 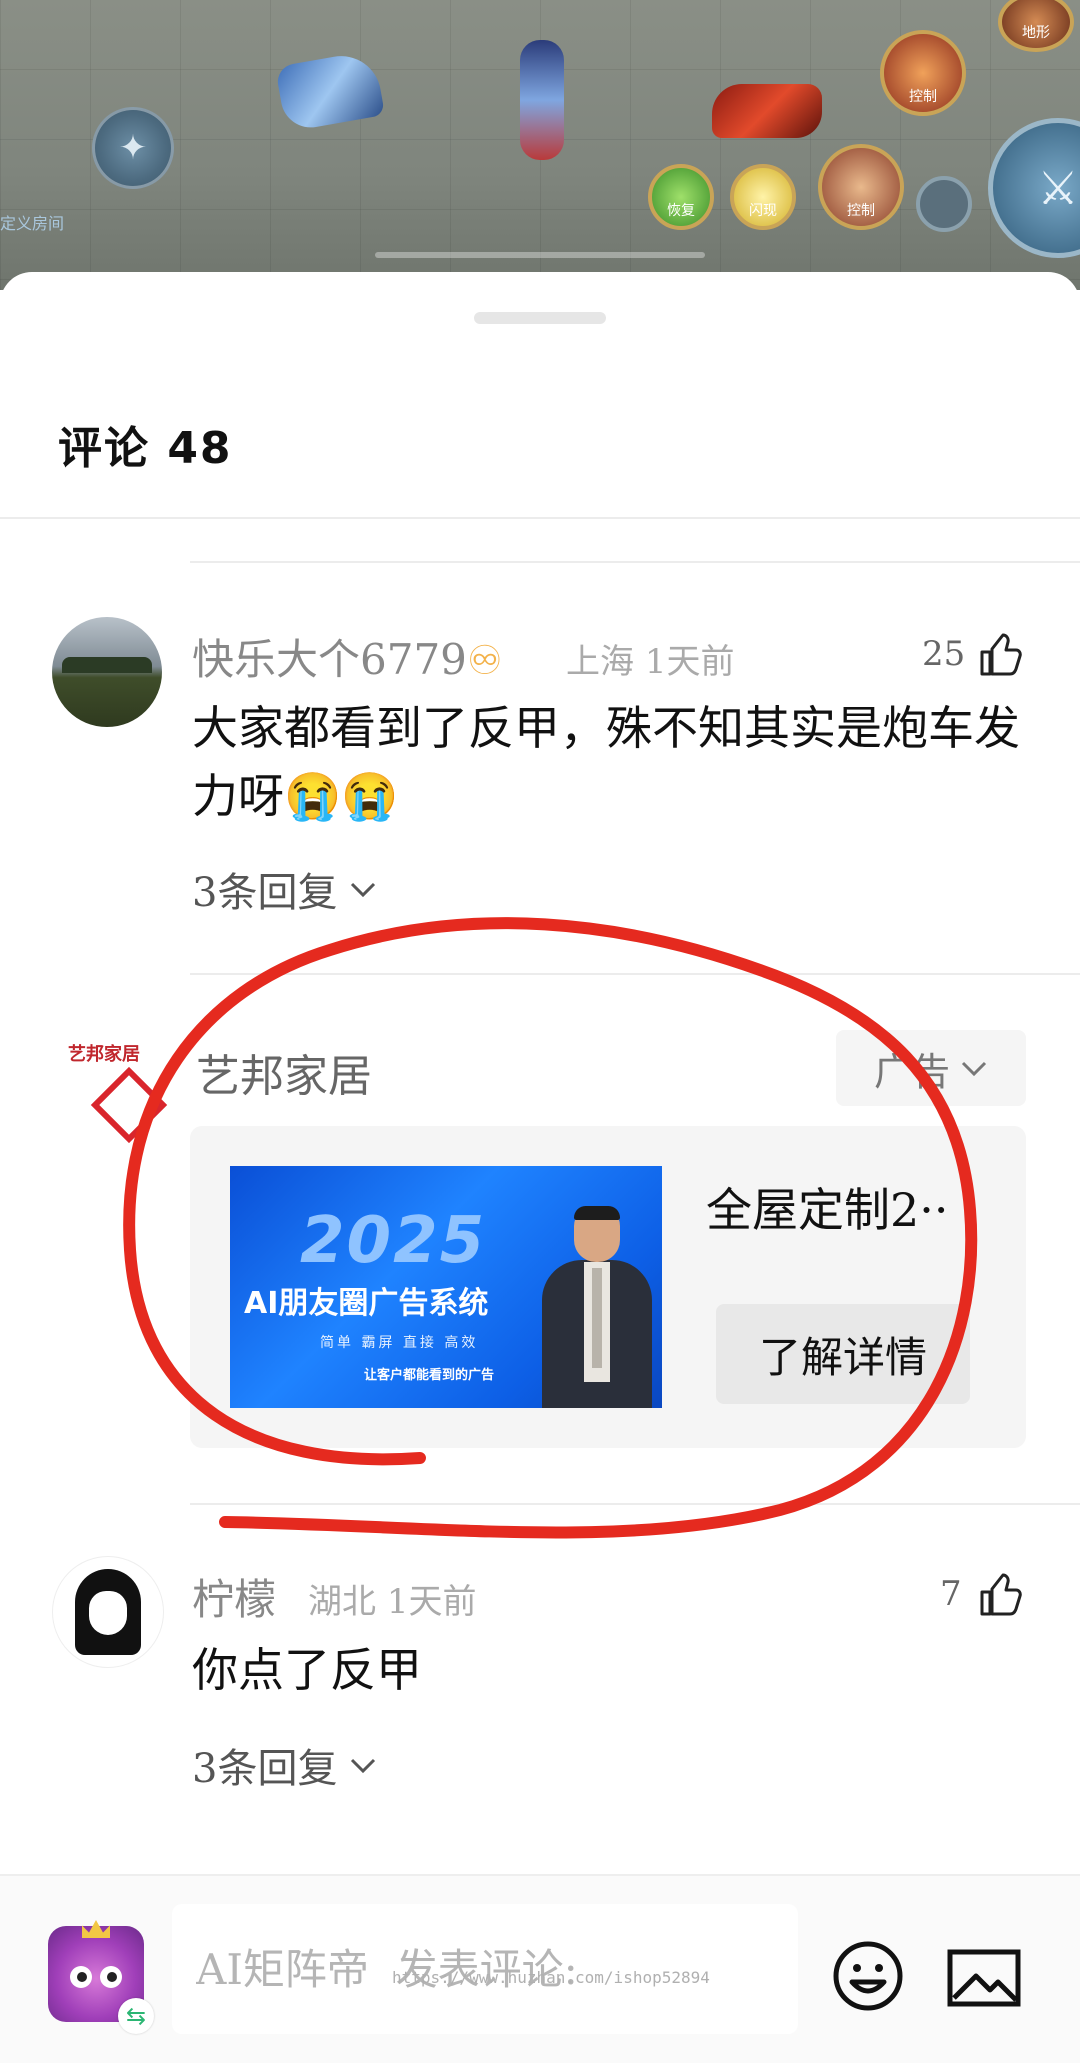 What do you see at coordinates (944, 654) in the screenshot?
I see `like-count: 25` at bounding box center [944, 654].